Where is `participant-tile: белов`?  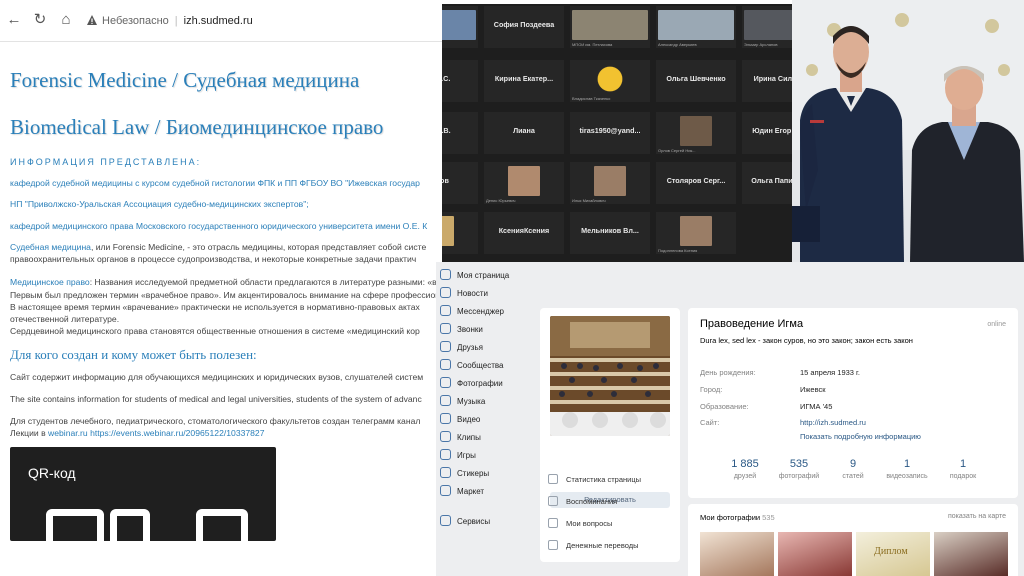
participant-tile: белов is located at coordinates (460, 183).